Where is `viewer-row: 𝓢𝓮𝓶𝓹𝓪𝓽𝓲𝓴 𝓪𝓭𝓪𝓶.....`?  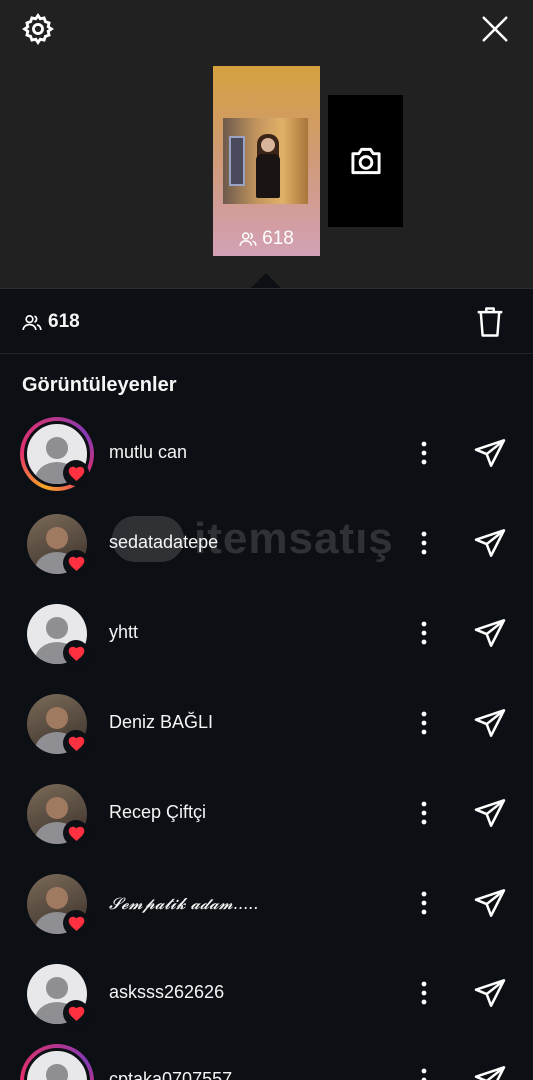
viewer-row: 𝓢𝓮𝓶𝓹𝓪𝓽𝓲𝓴 𝓪𝓭𝓪𝓶..... is located at coordinates (266, 912).